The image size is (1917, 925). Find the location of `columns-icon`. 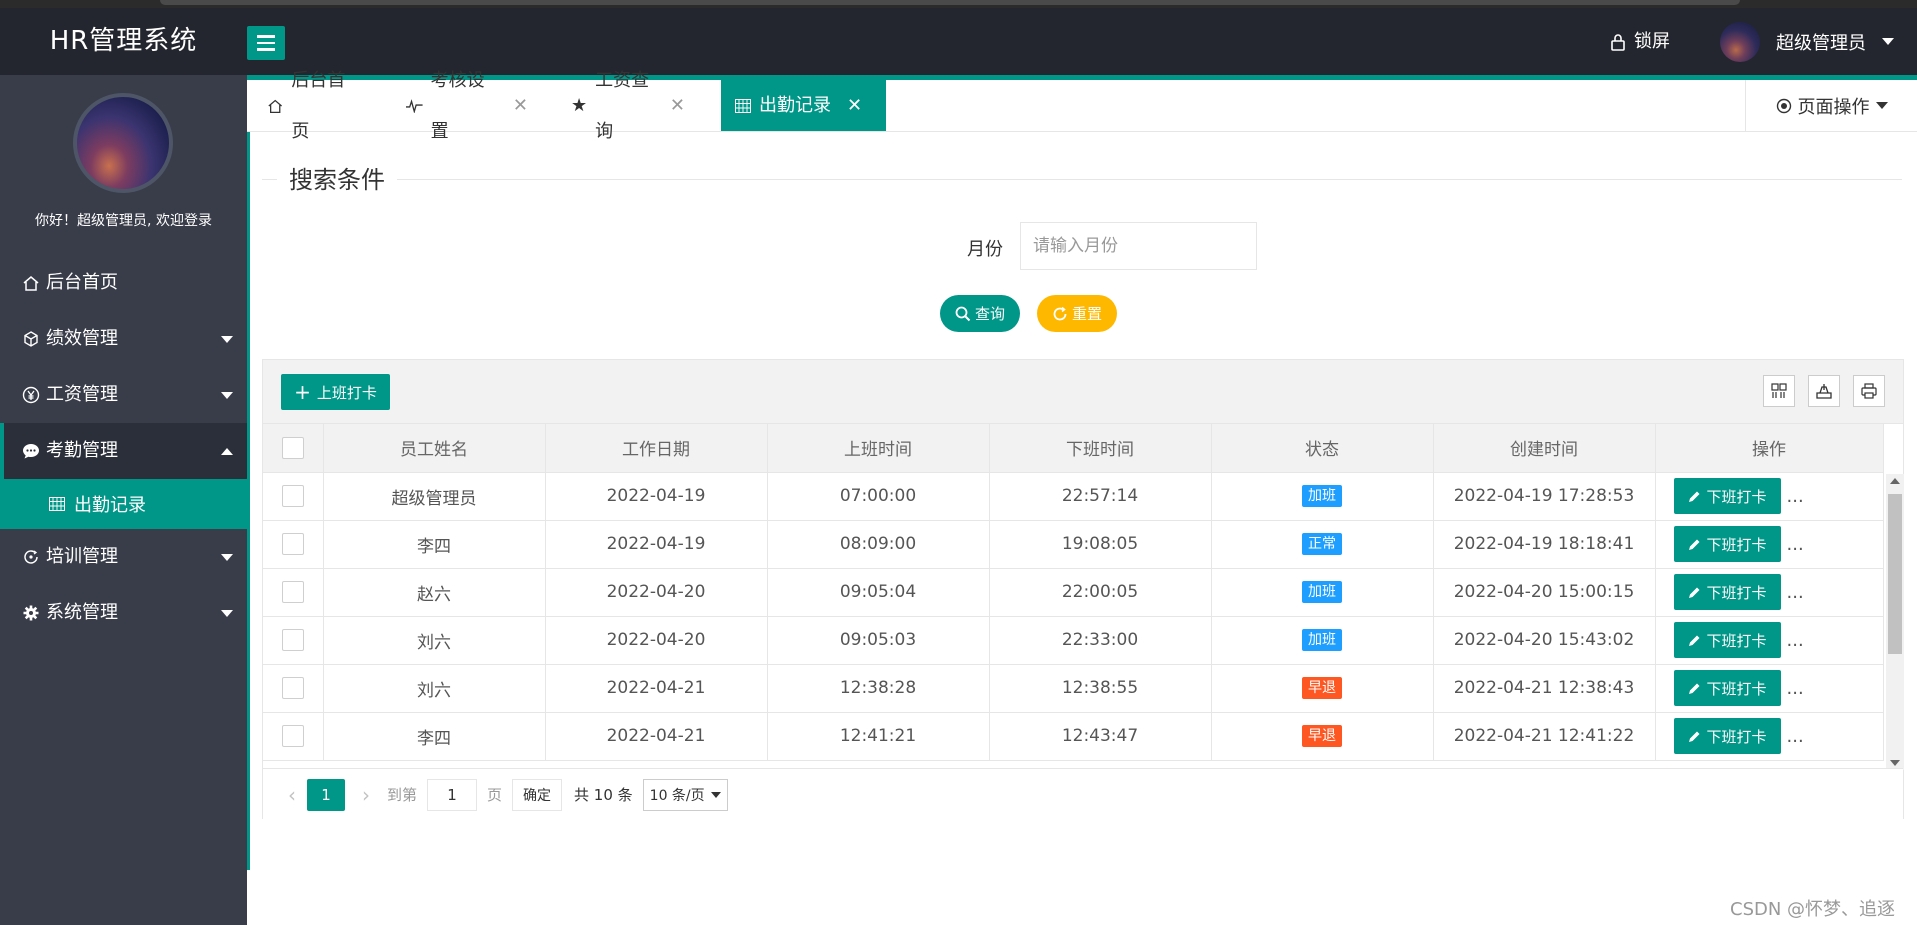

columns-icon is located at coordinates (1779, 390).